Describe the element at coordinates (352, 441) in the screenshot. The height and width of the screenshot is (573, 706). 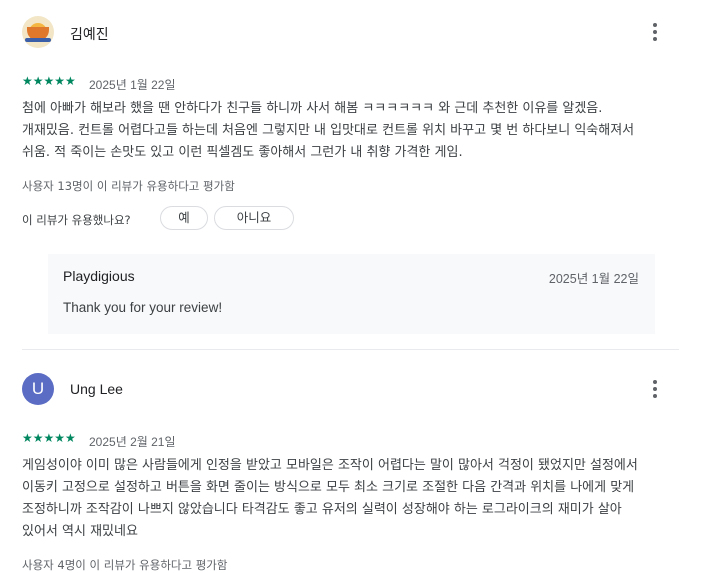
I see `review-meta: ★★★★★ 2025년 2월 21일` at that location.